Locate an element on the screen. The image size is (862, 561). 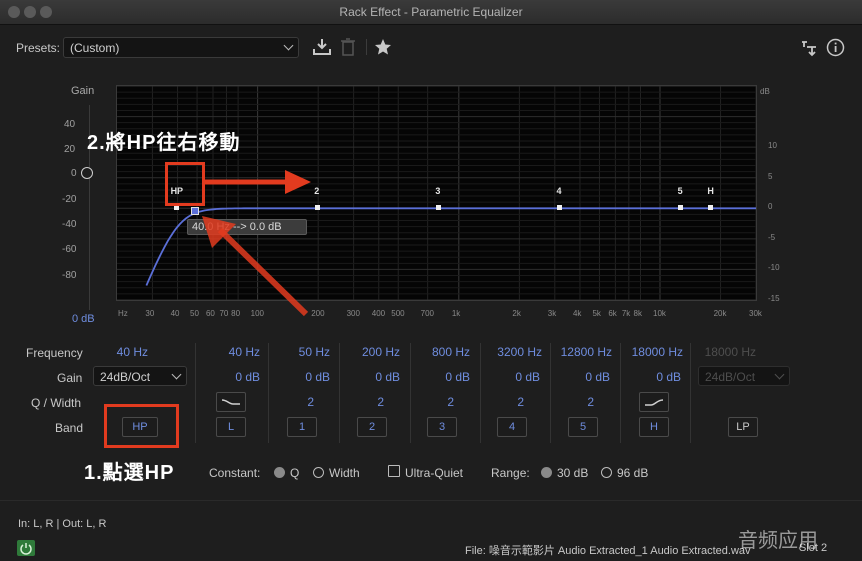
band-3-q-value: 2 is located at coordinates (437, 402).